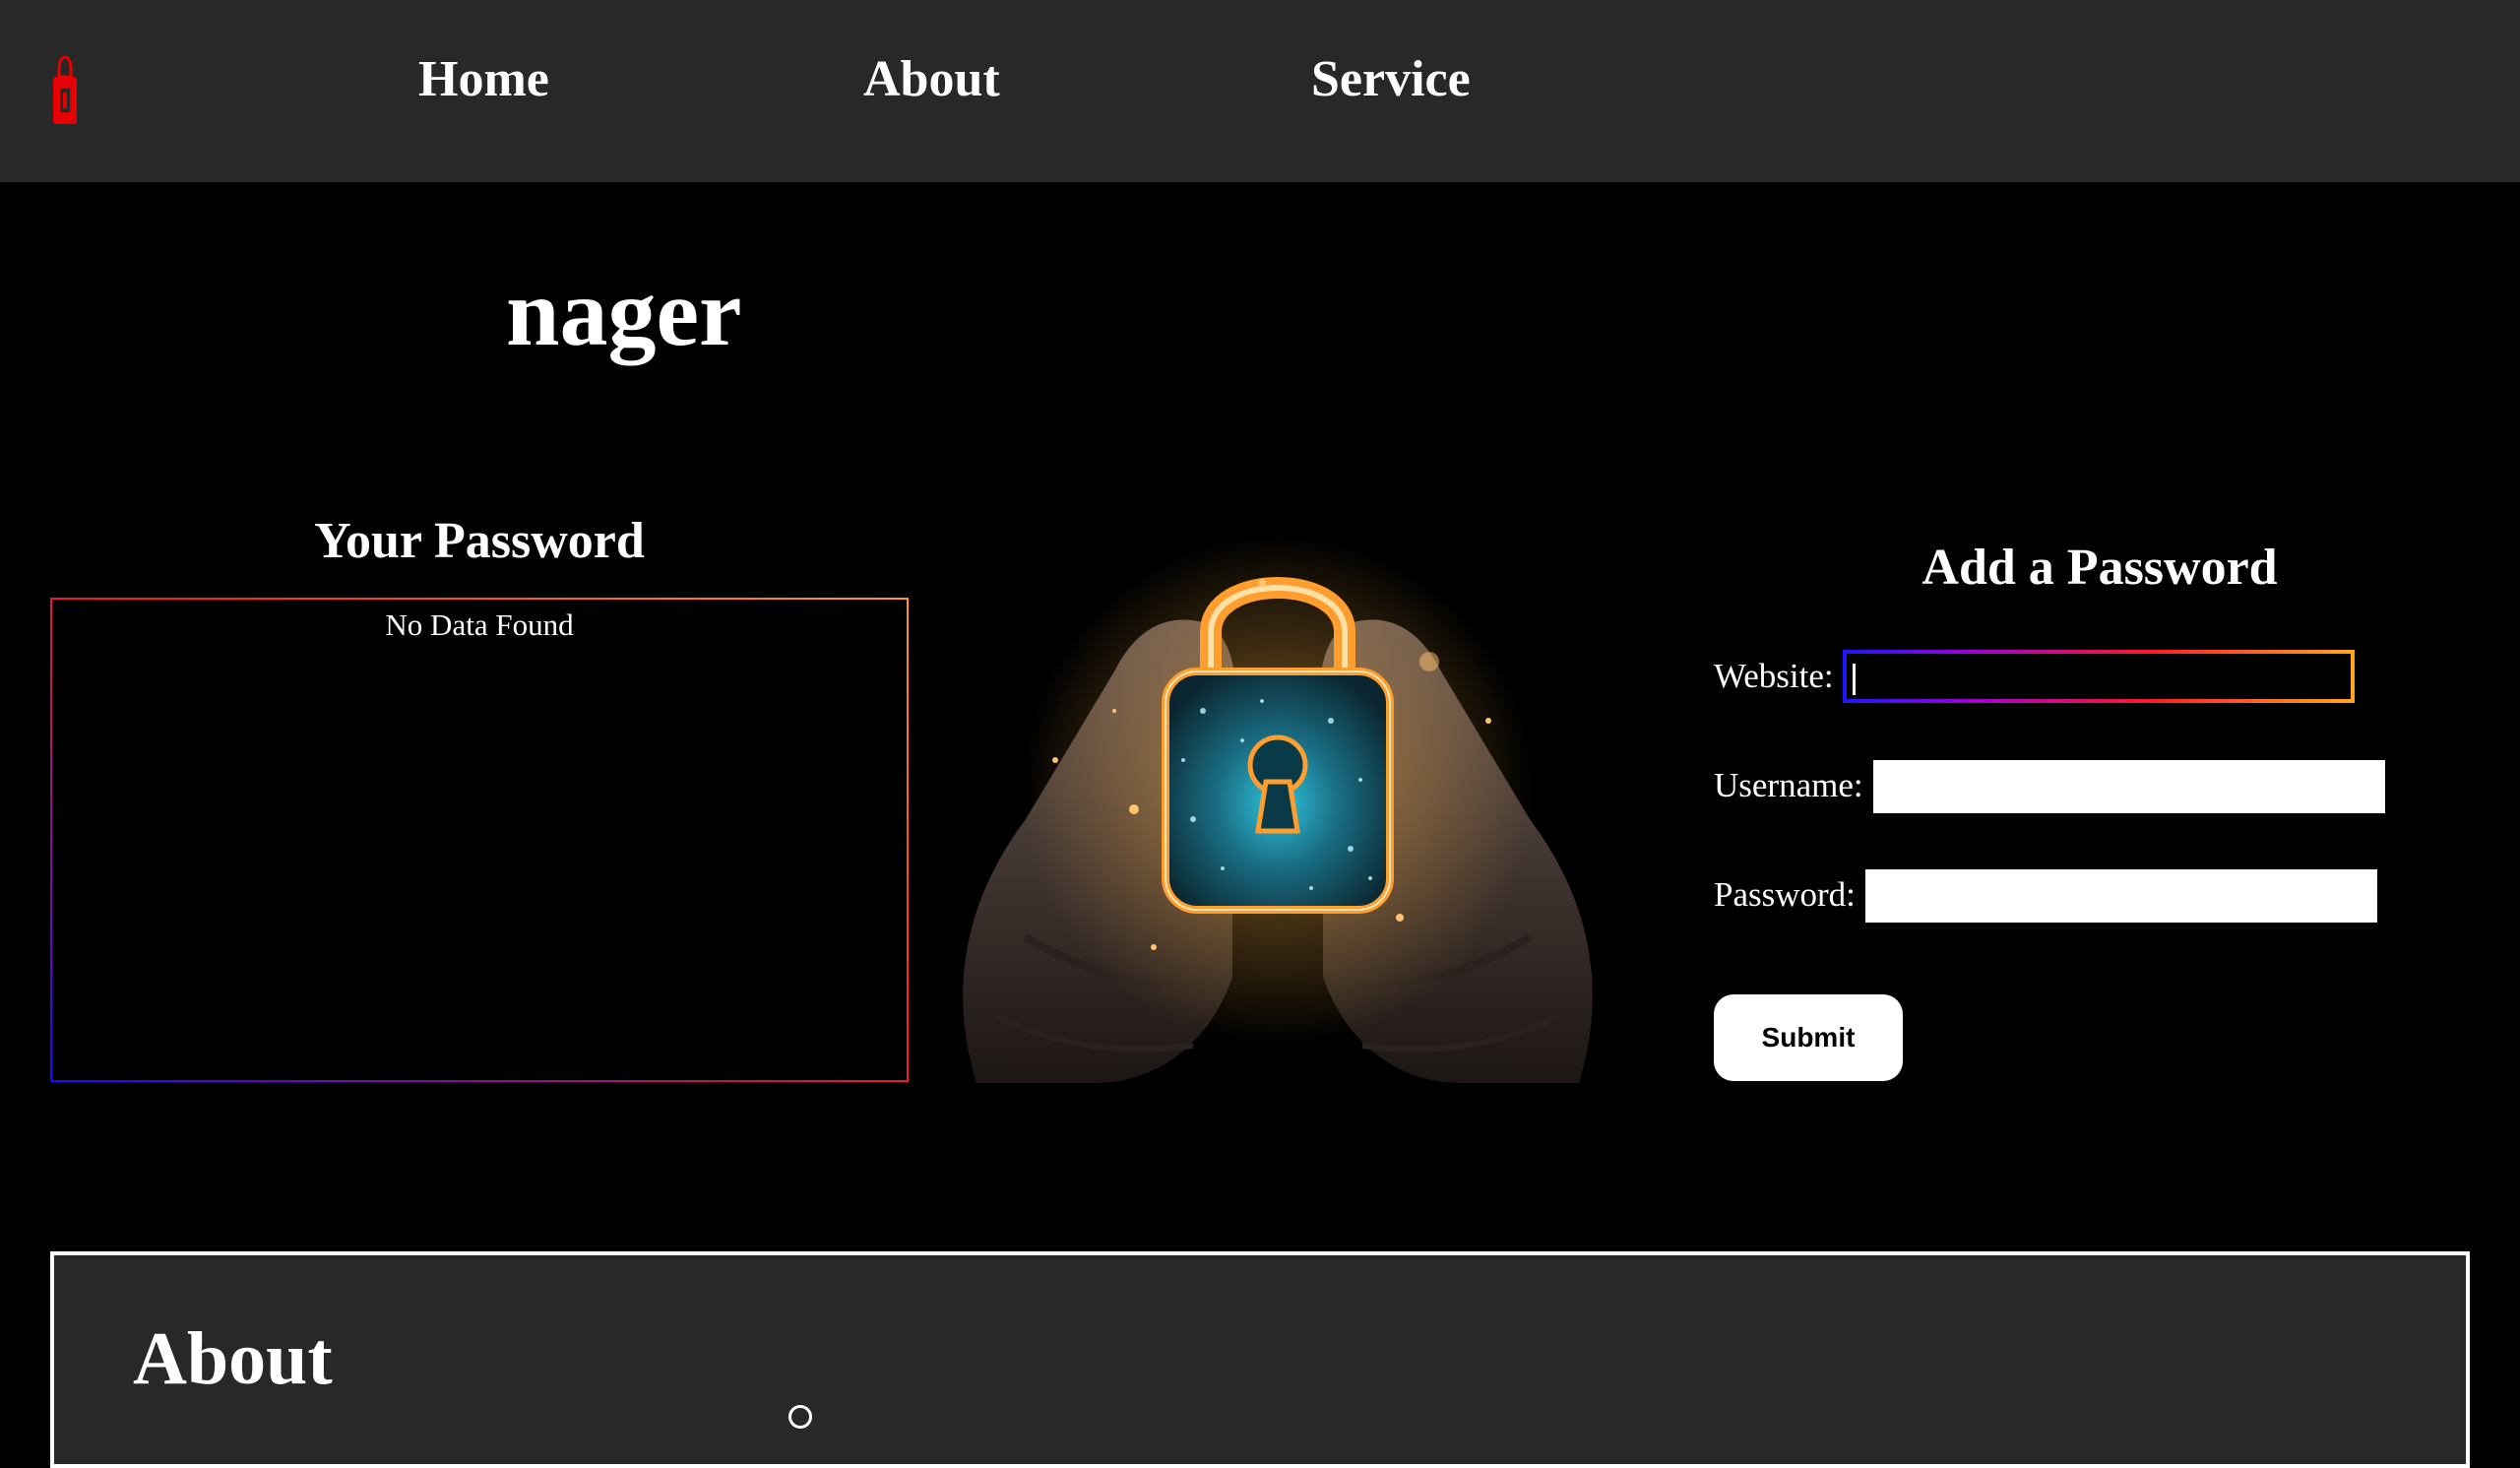  What do you see at coordinates (1788, 785) in the screenshot?
I see `username-label: Username:` at bounding box center [1788, 785].